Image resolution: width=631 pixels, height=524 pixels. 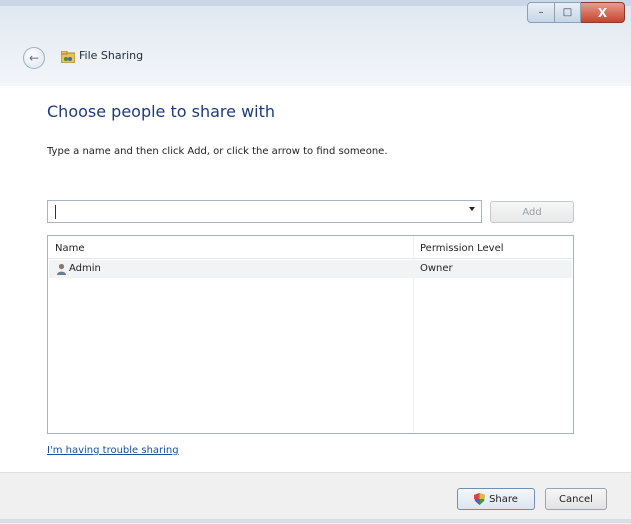 What do you see at coordinates (161, 111) in the screenshot?
I see `page-heading: Choose people to share with` at bounding box center [161, 111].